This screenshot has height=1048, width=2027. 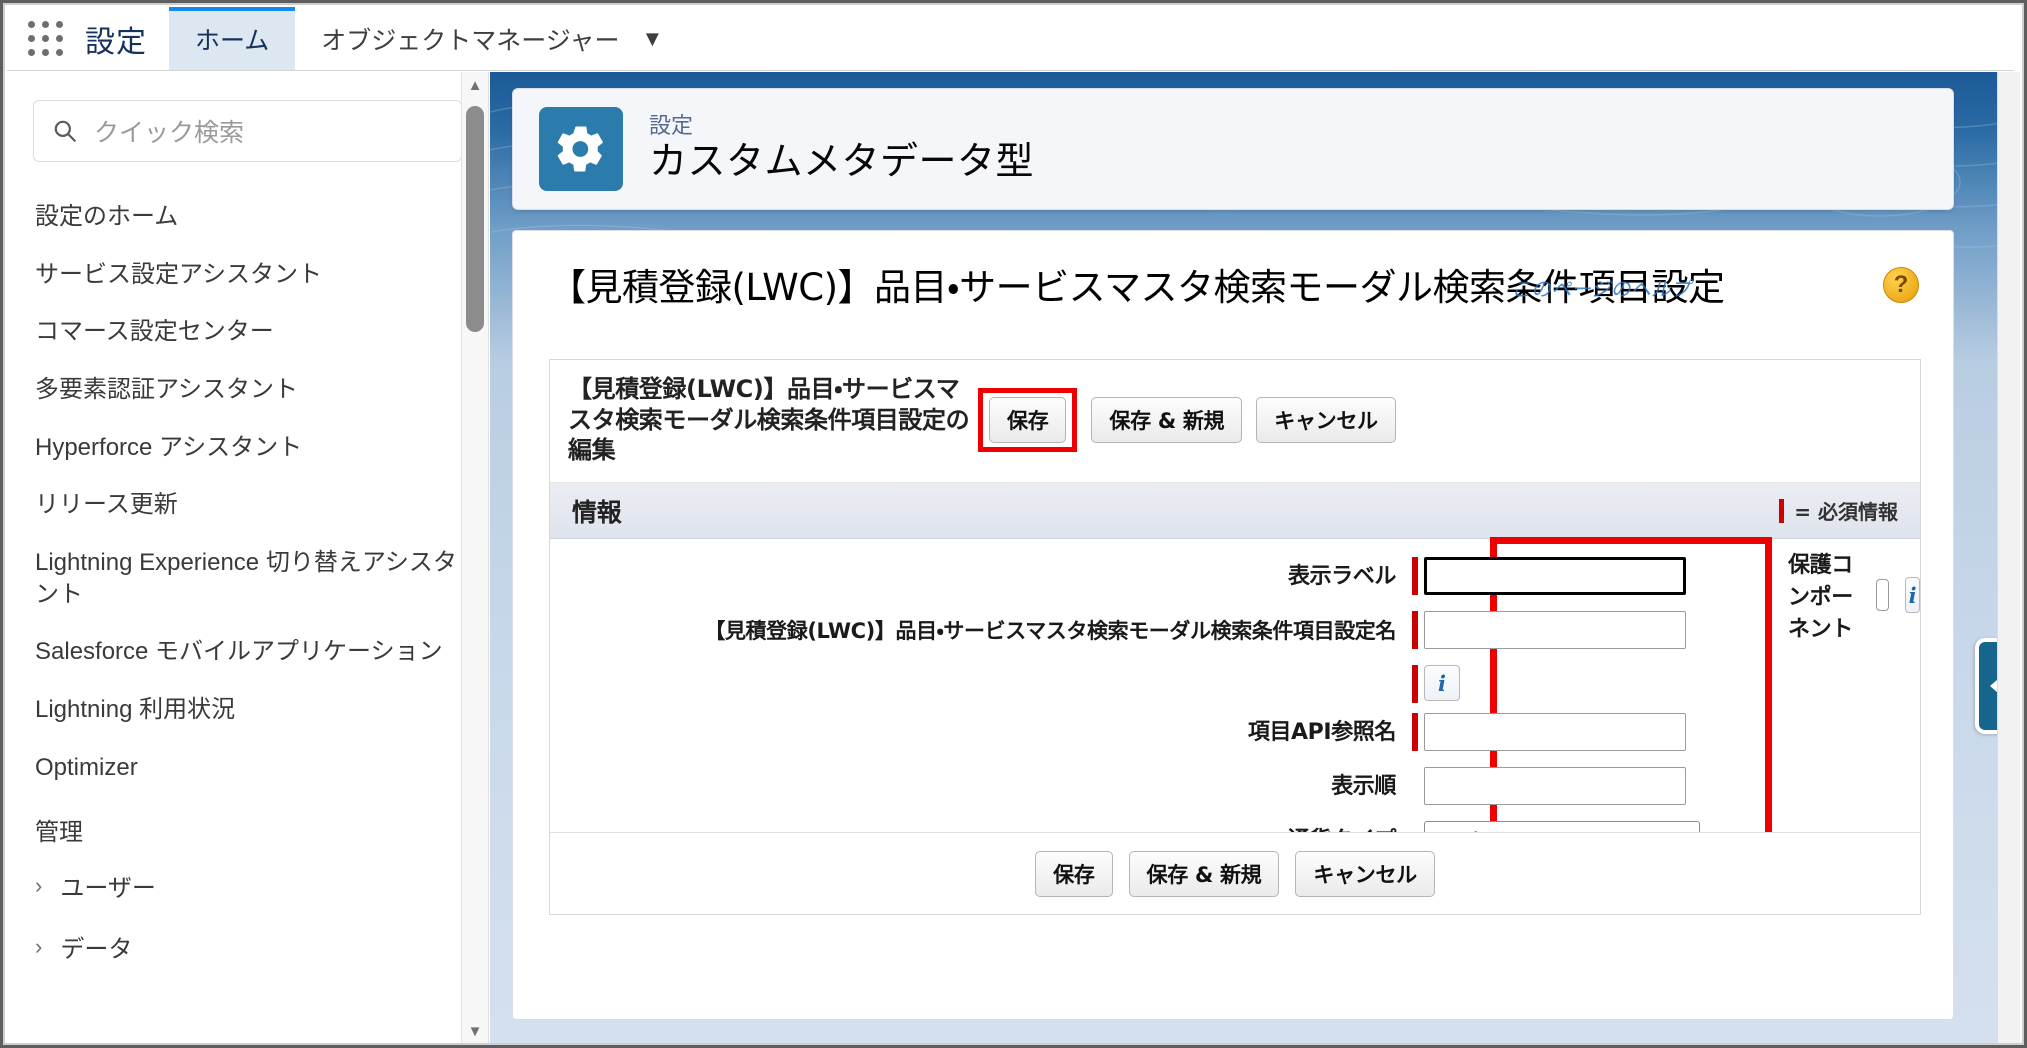 What do you see at coordinates (247, 131) in the screenshot?
I see `search-input: クイック検索` at bounding box center [247, 131].